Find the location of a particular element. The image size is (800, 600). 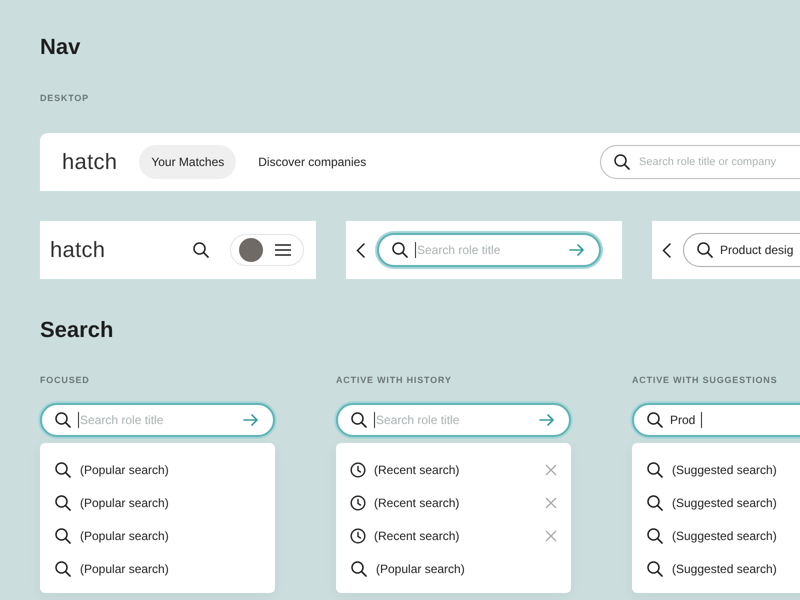

search-value: Product desig is located at coordinates (757, 250).